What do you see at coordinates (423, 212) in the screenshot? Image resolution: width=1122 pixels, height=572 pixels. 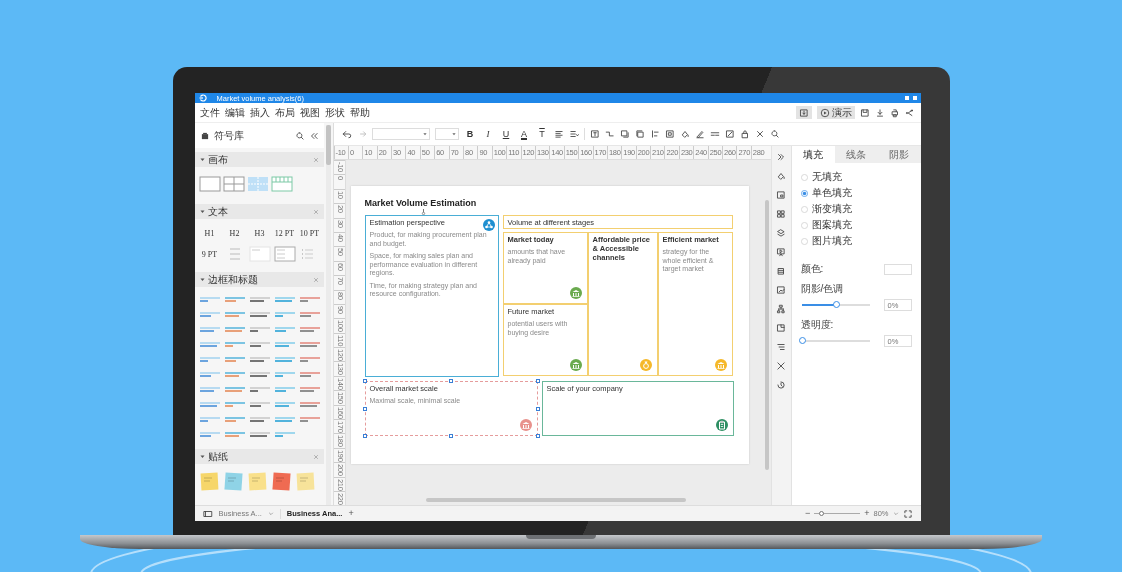 I see `rotate-handle-icon` at bounding box center [423, 212].